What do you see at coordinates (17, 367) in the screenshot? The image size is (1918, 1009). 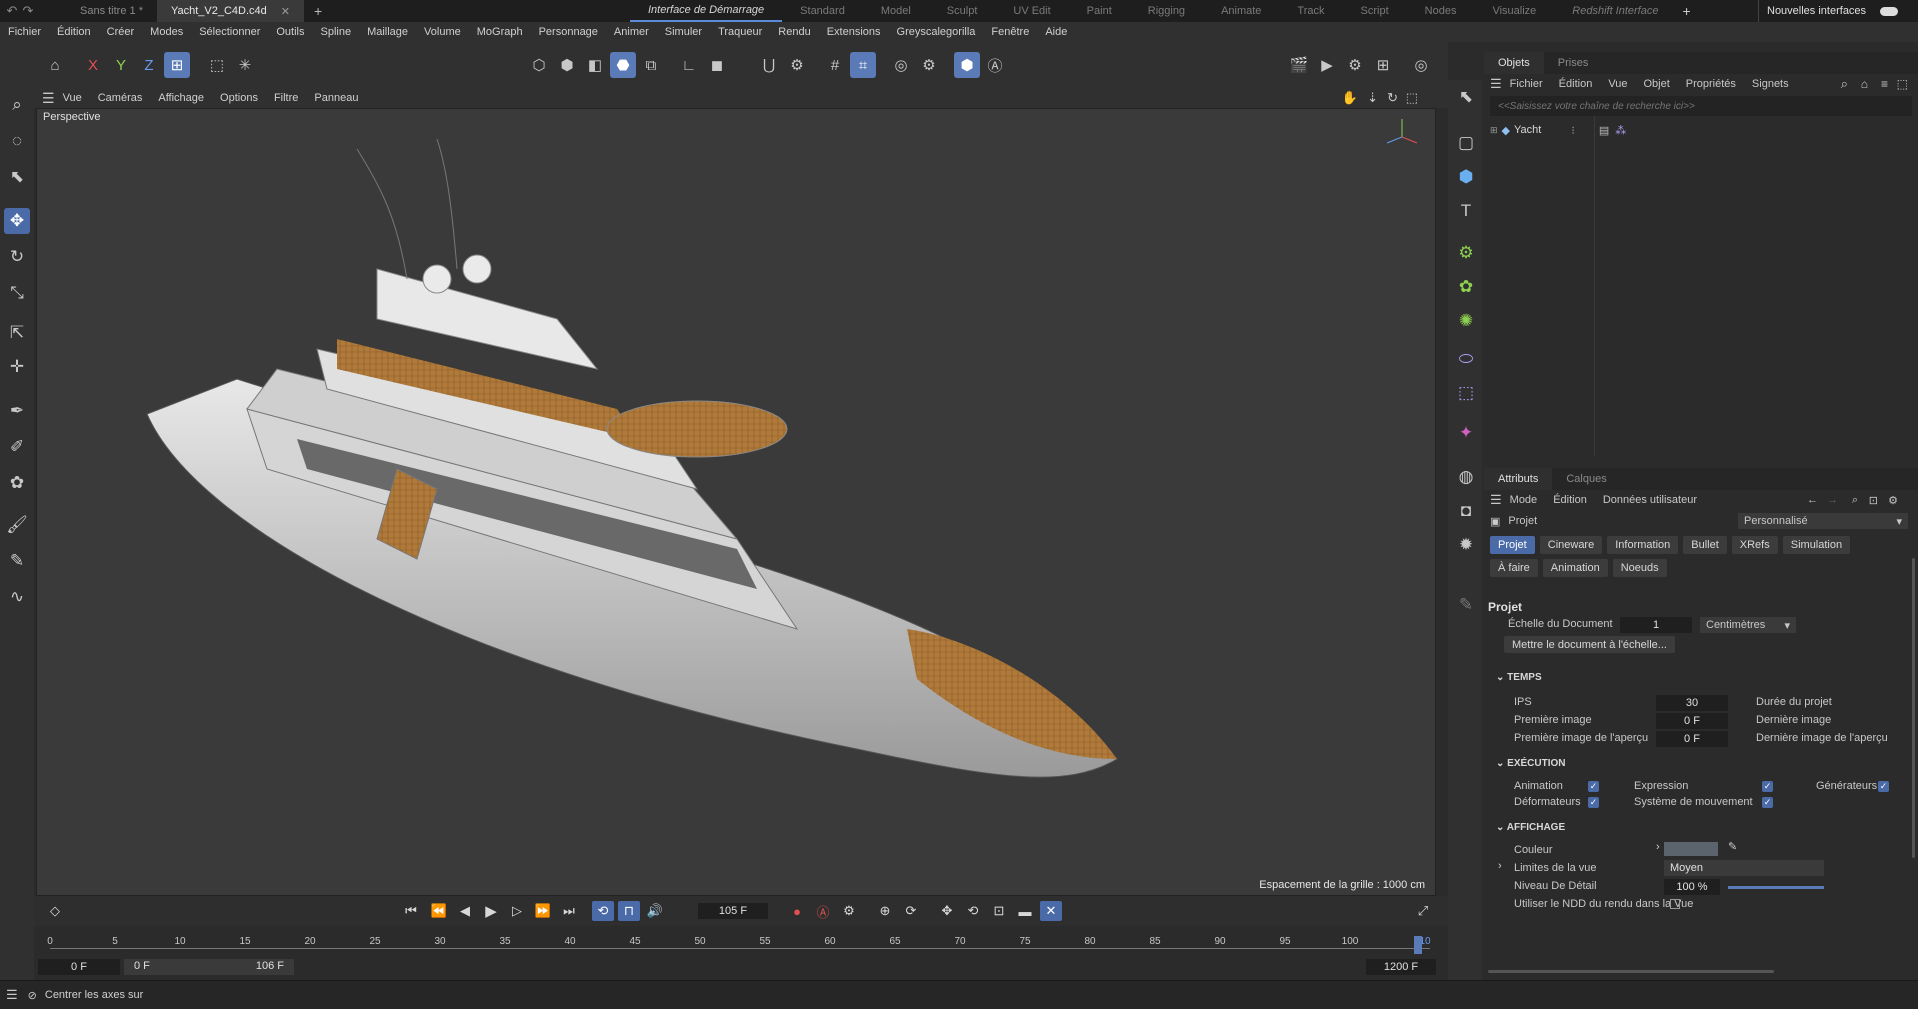 I see `placement-icon: ✛` at bounding box center [17, 367].